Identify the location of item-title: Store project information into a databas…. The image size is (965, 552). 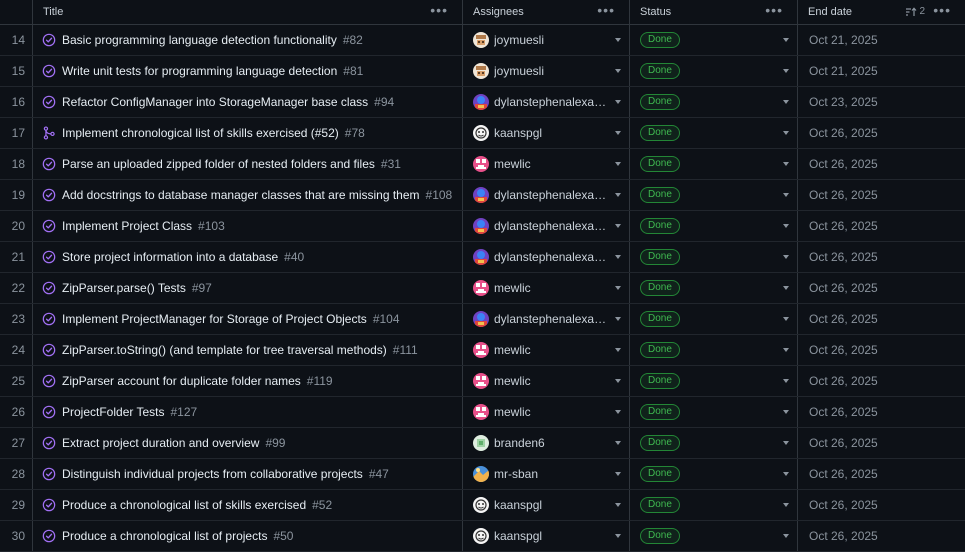
(170, 257).